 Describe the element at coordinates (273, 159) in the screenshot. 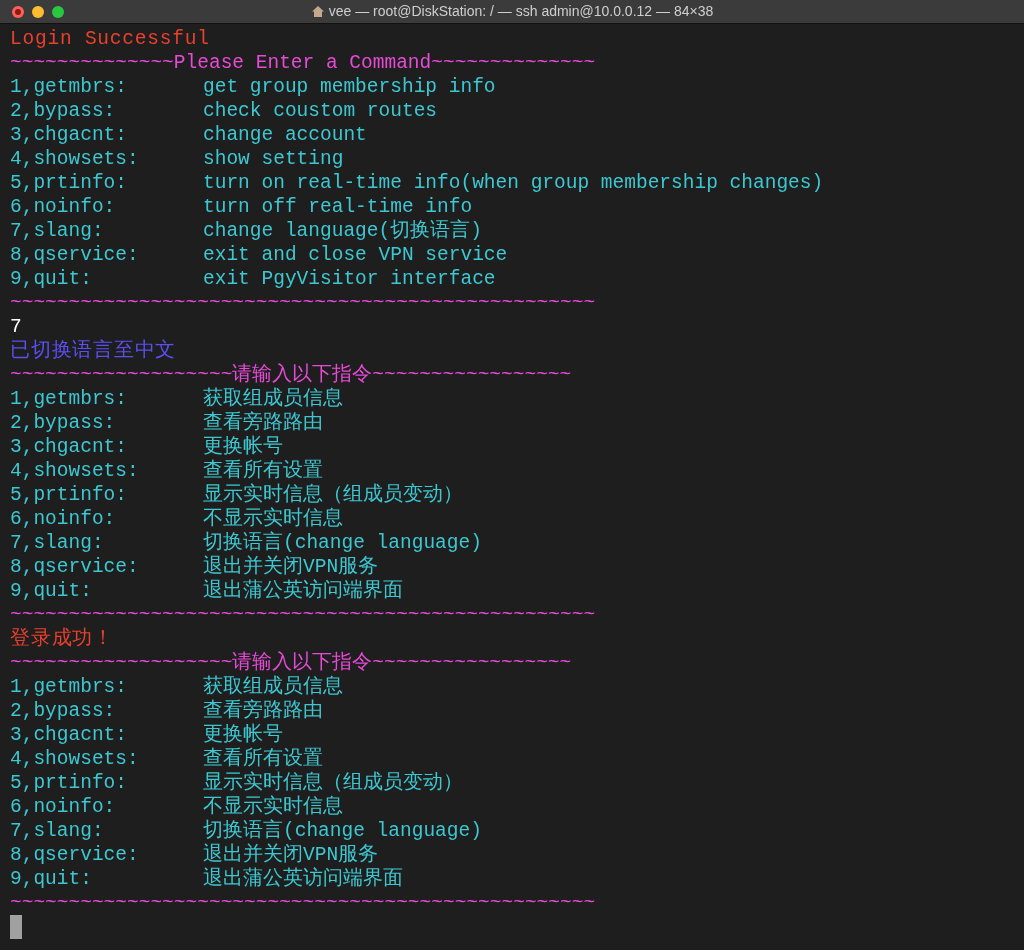

I see `command-description: show setting` at that location.